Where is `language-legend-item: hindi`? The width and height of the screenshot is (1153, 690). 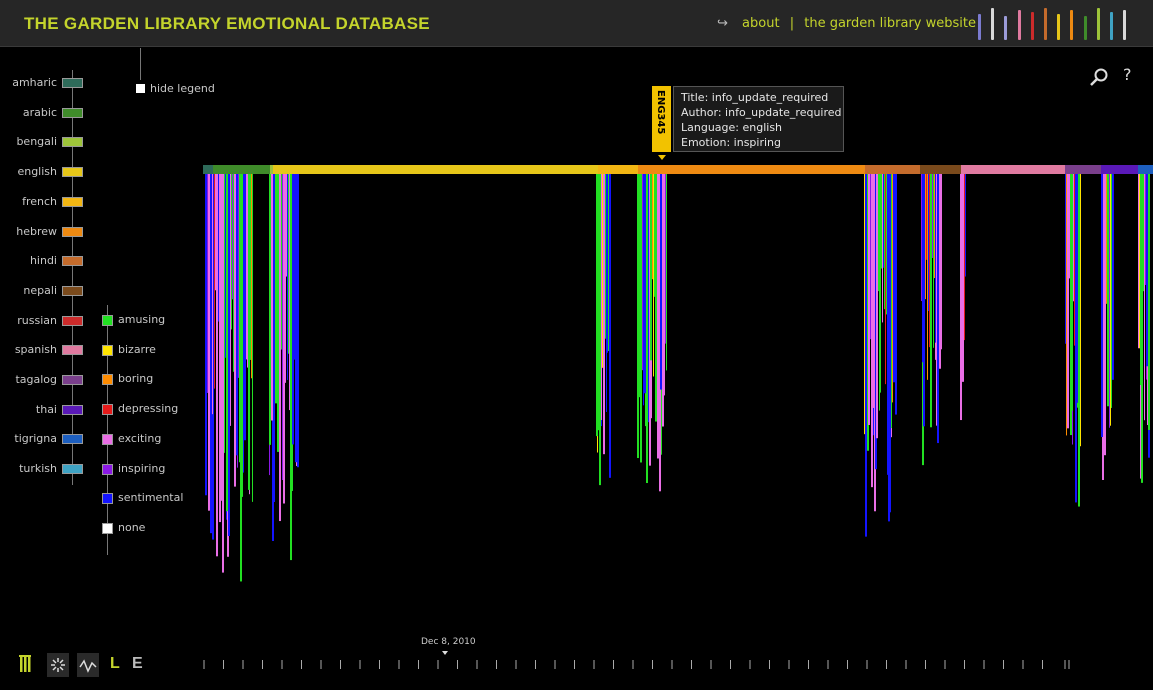
language-legend-item: hindi is located at coordinates (42, 261).